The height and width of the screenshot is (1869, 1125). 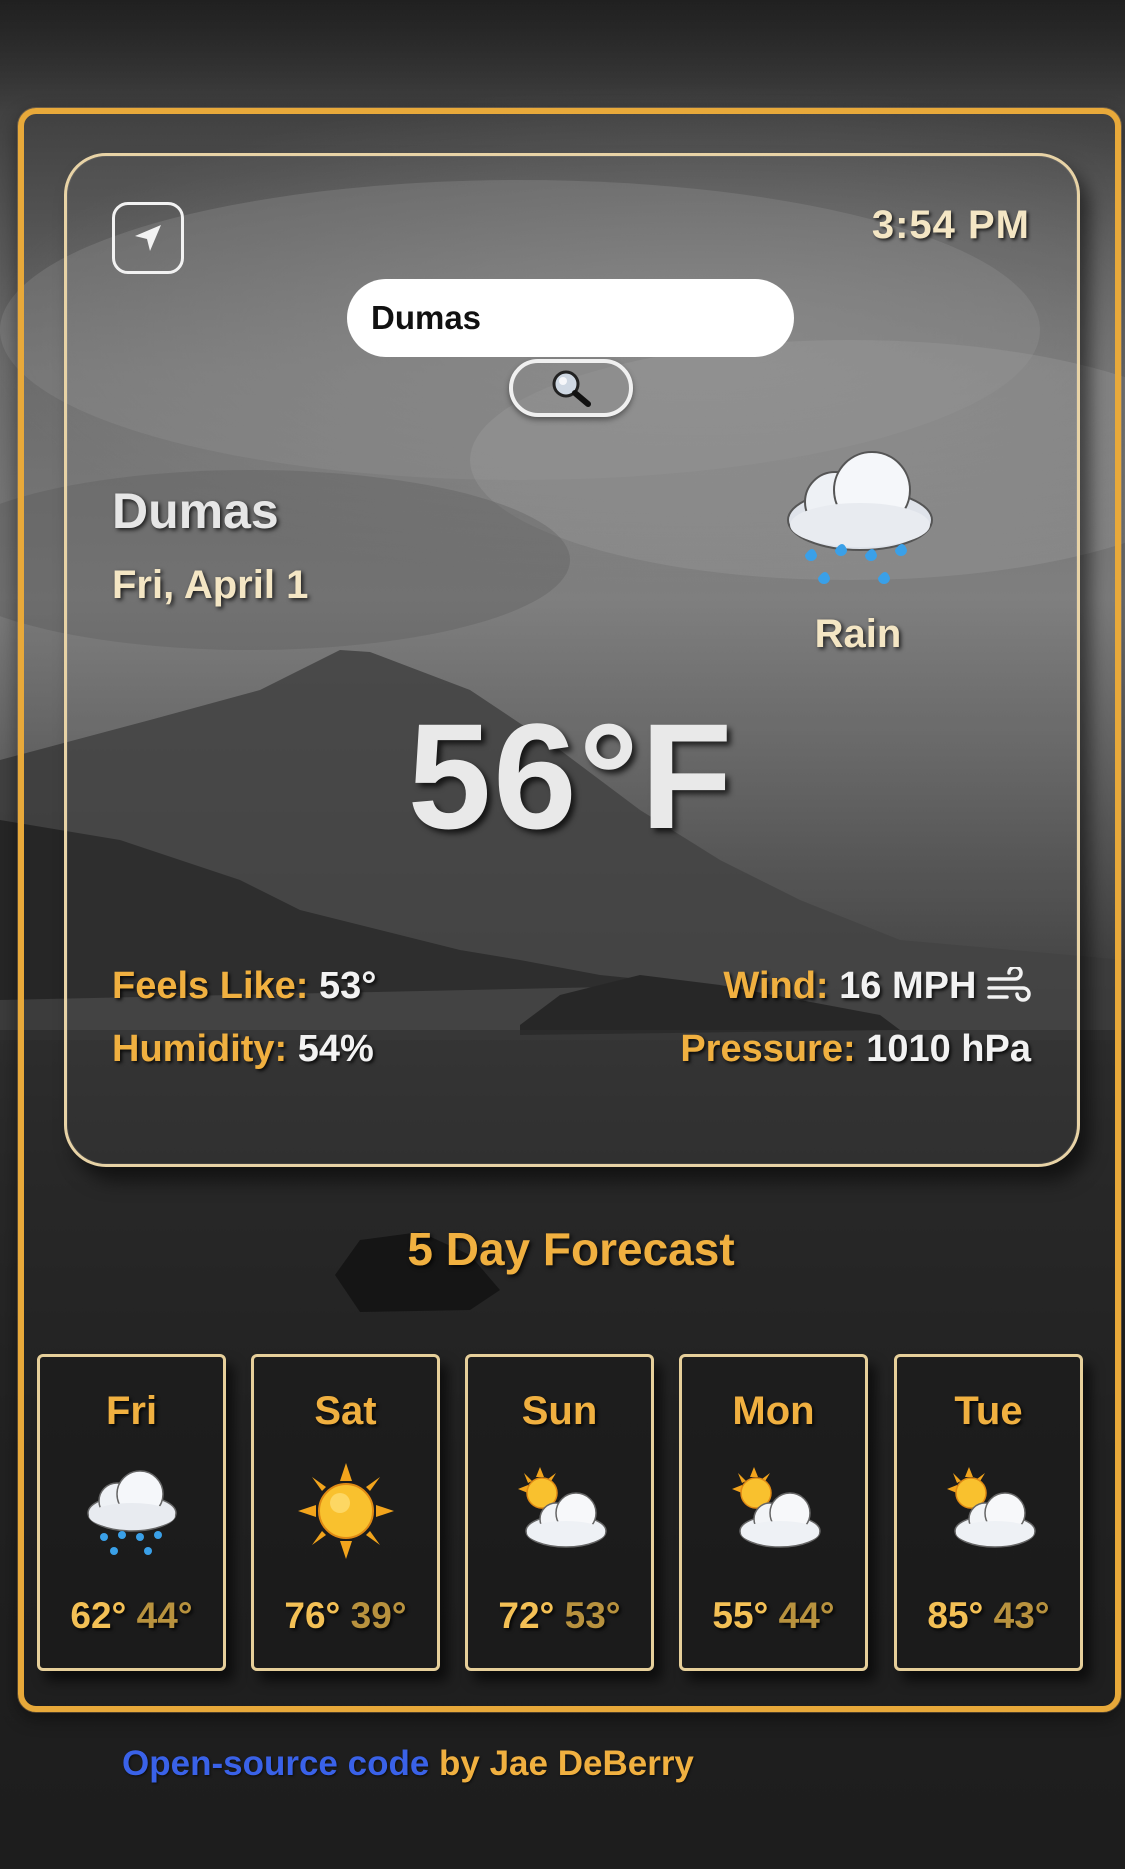 What do you see at coordinates (571, 776) in the screenshot?
I see `current-temperature: 56°F` at bounding box center [571, 776].